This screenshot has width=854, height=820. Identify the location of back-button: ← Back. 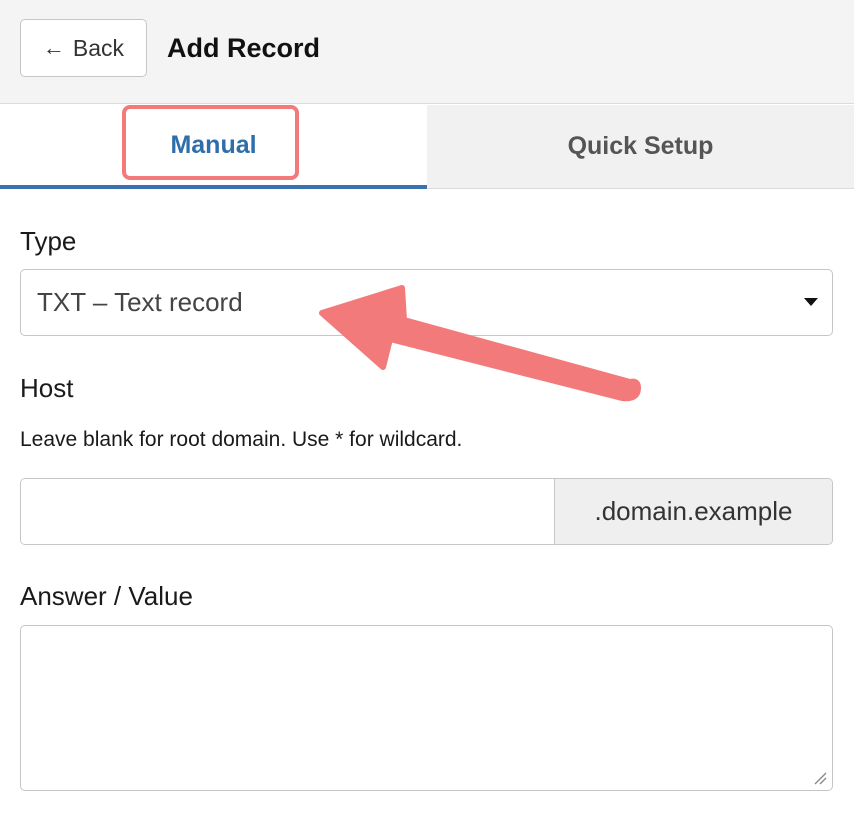
(83, 48).